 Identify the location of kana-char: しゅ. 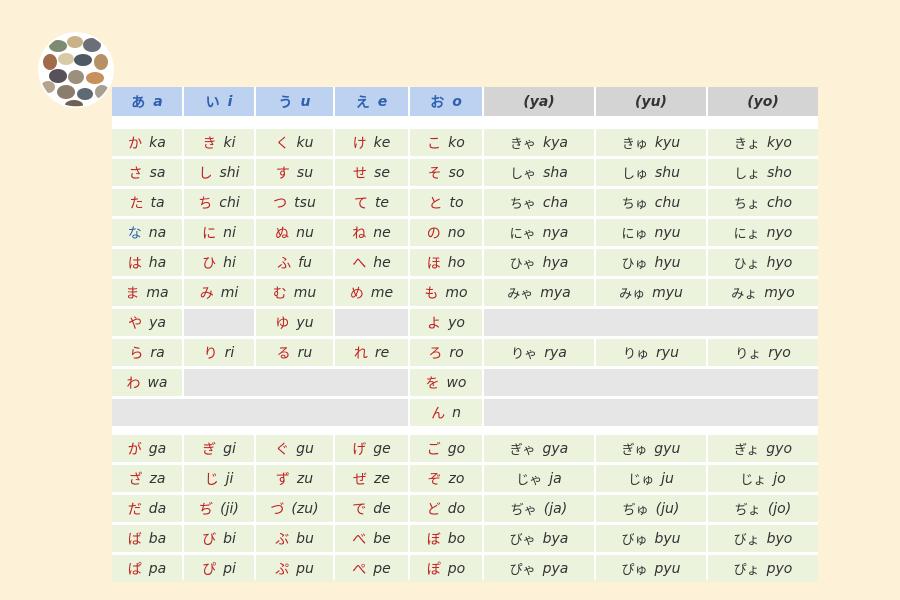
(634, 174).